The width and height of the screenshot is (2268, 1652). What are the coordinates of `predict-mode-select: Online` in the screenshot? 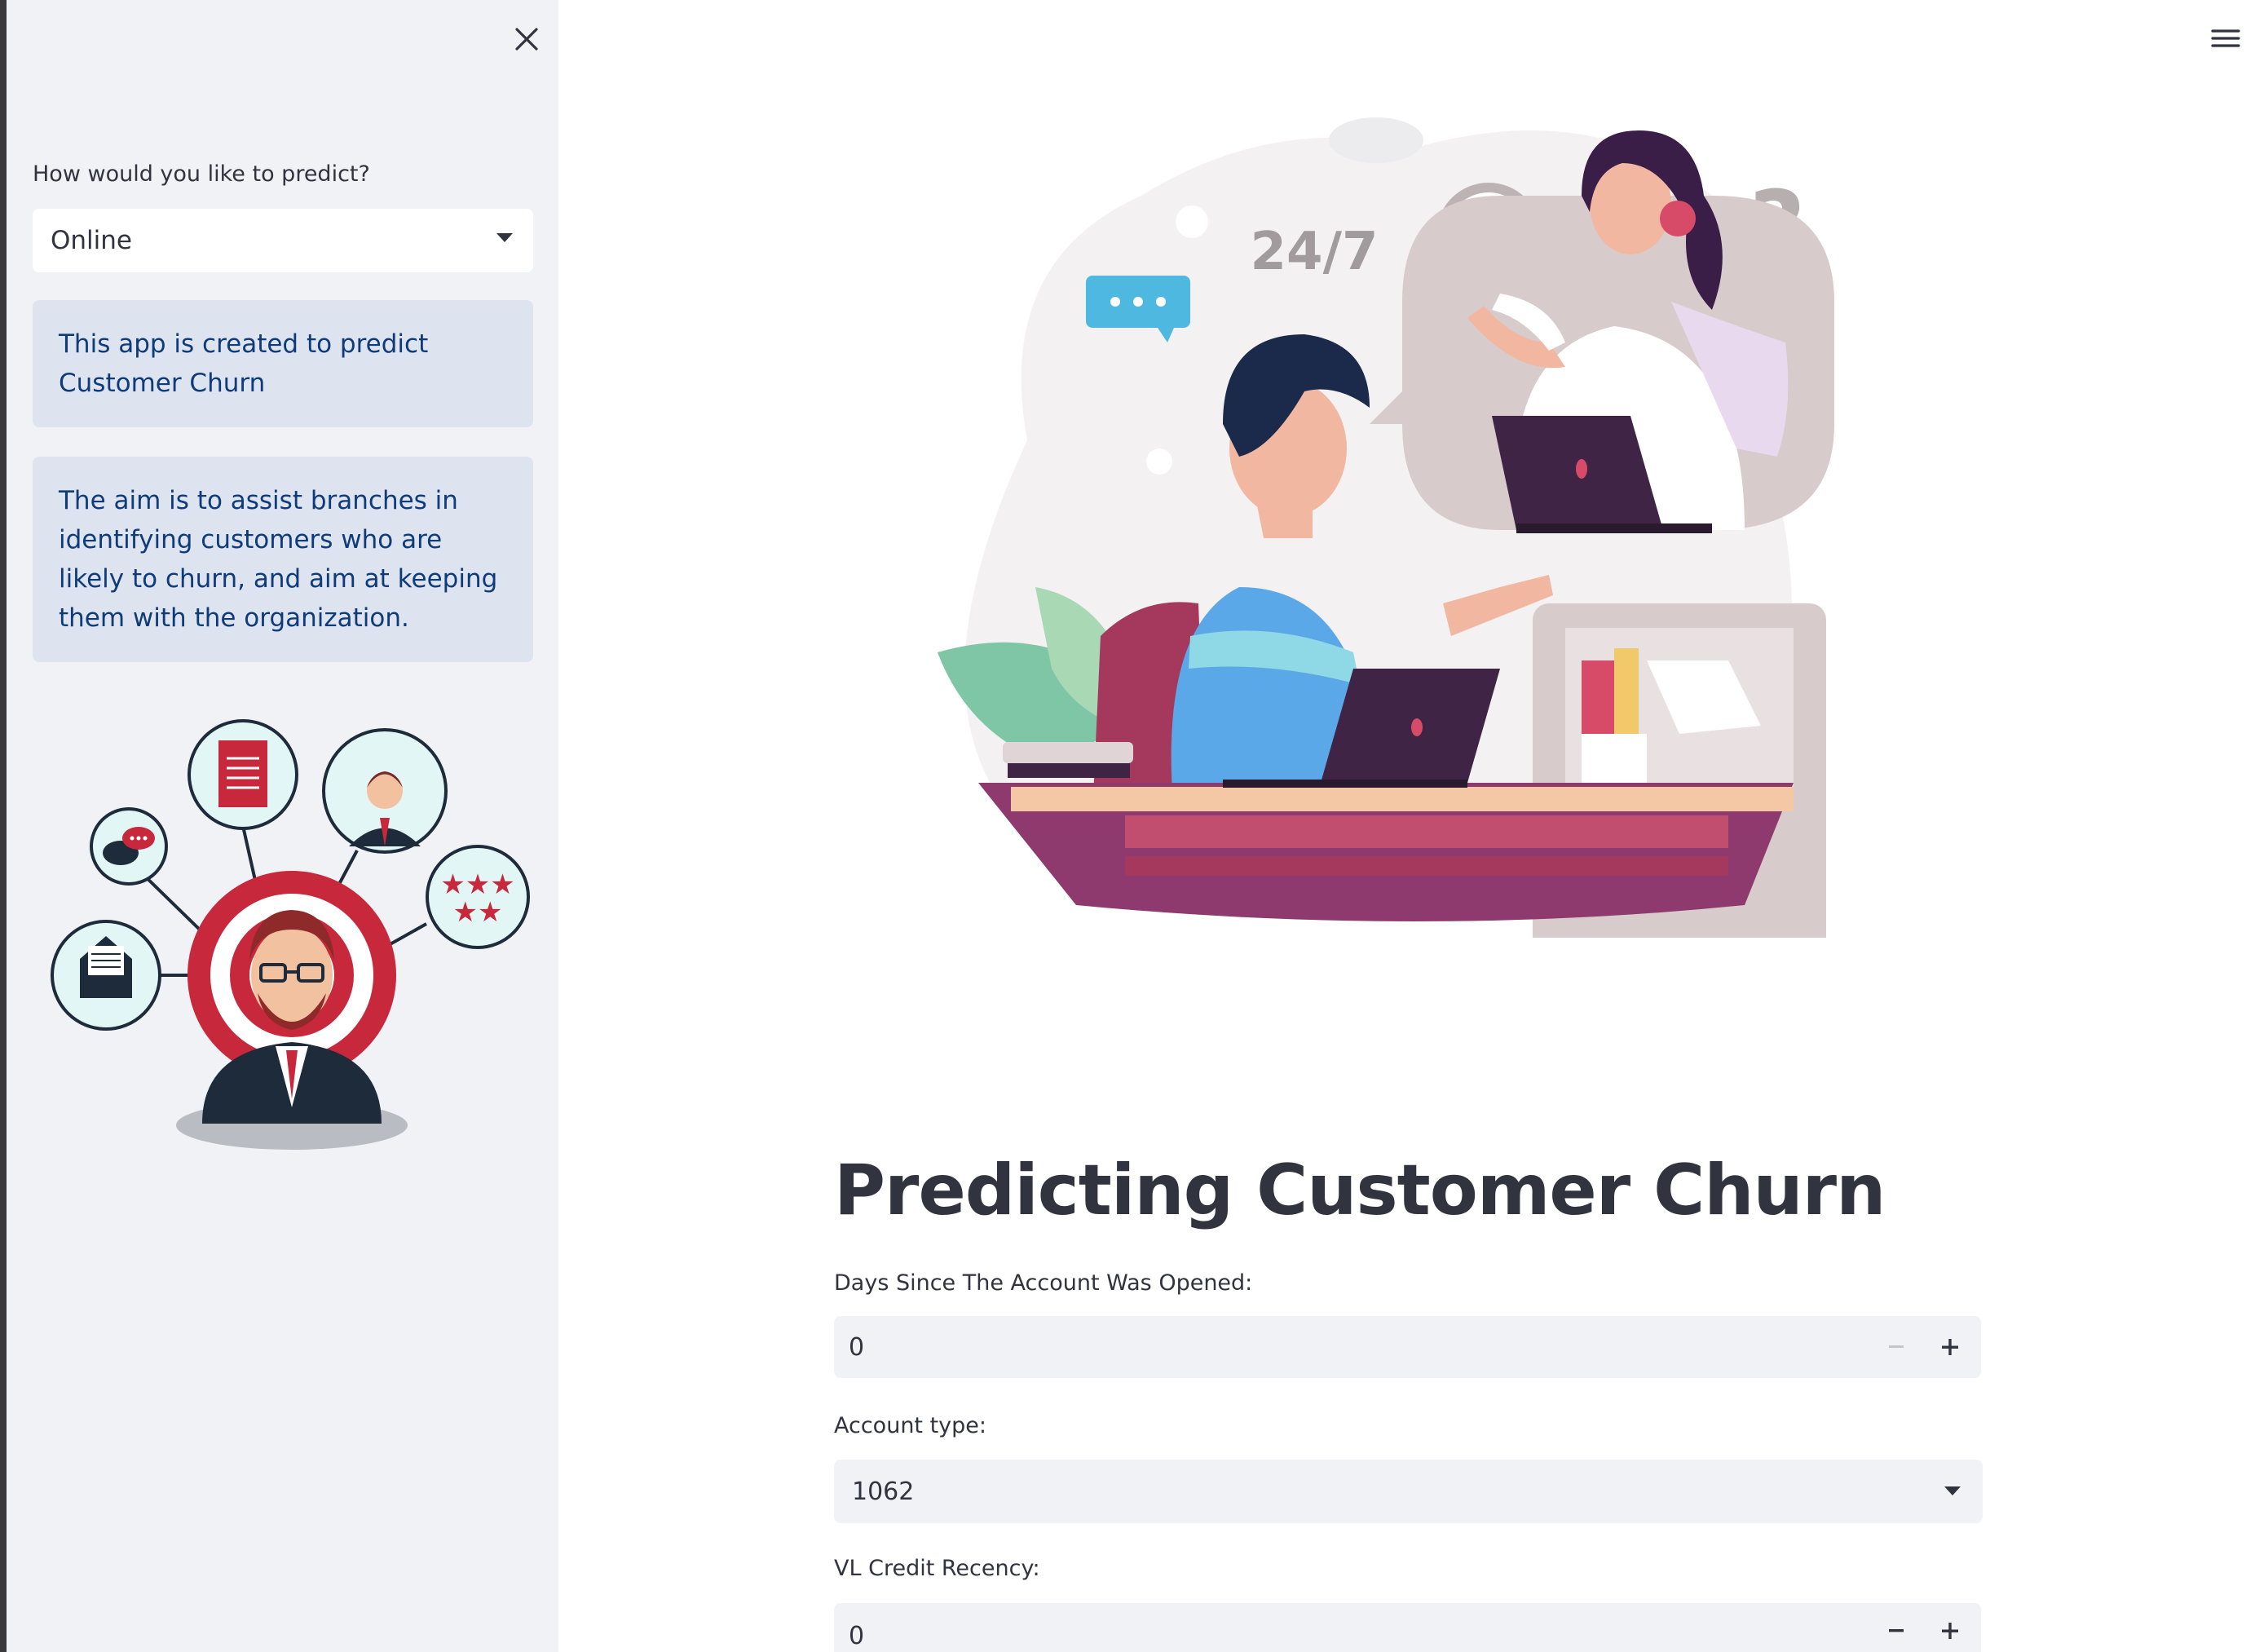 It's located at (283, 240).